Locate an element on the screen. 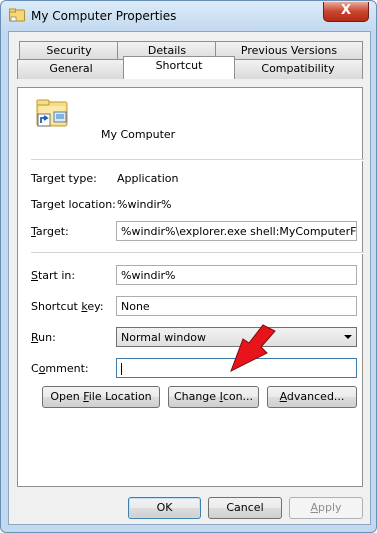 The height and width of the screenshot is (533, 377). target-type-label: Target type: is located at coordinates (64, 178).